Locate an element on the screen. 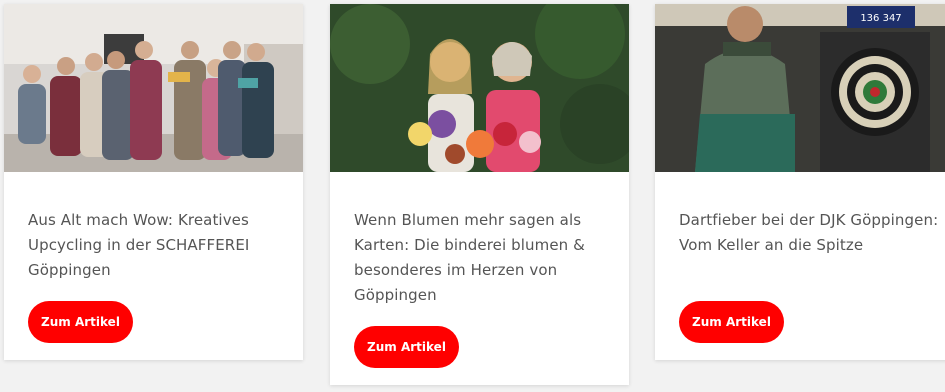  svg-text: 136 347 is located at coordinates (880, 18).